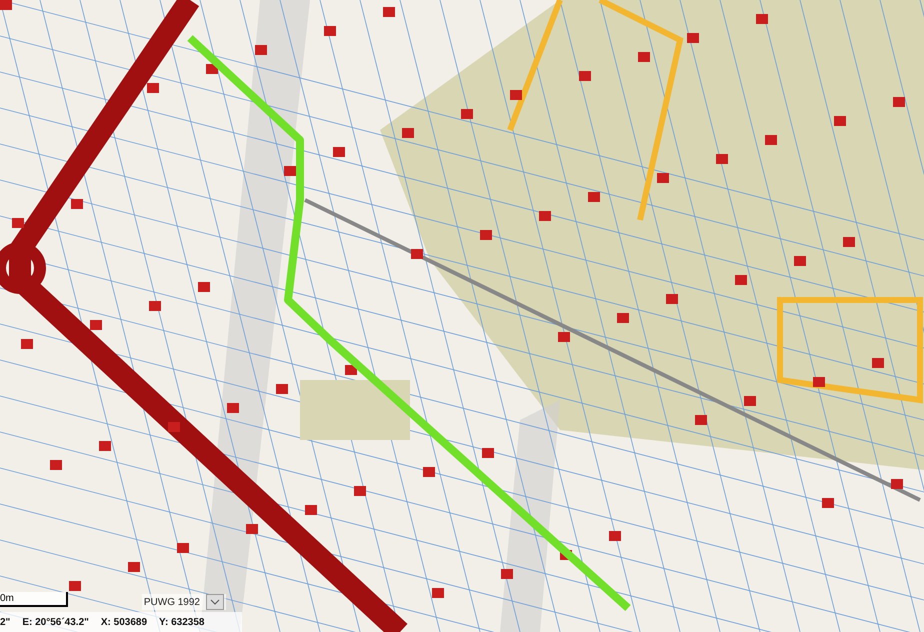 The image size is (924, 632). What do you see at coordinates (34, 599) in the screenshot?
I see `scale-bar: 0m` at bounding box center [34, 599].